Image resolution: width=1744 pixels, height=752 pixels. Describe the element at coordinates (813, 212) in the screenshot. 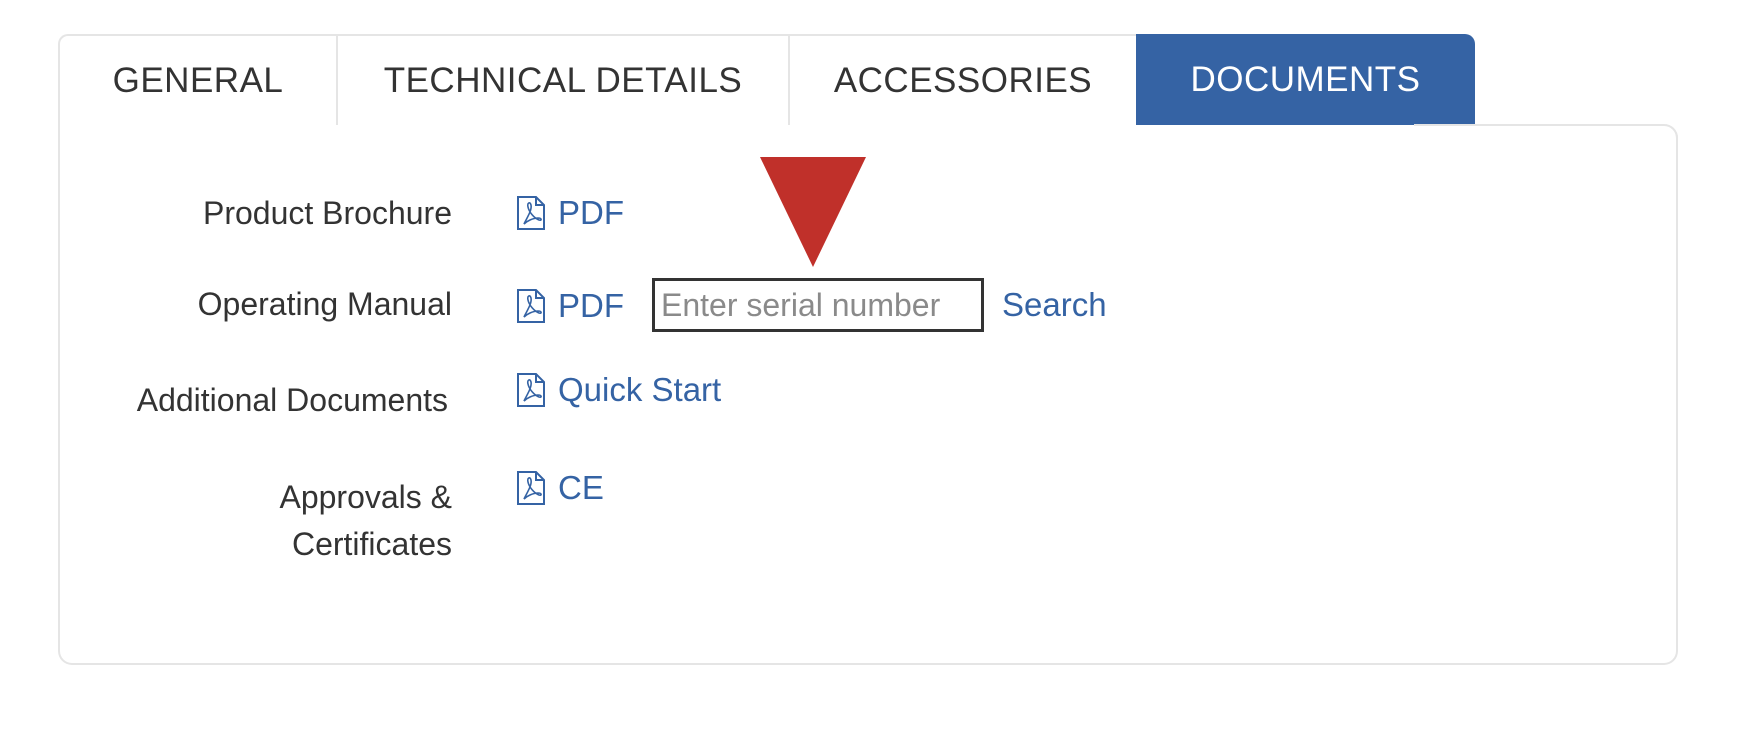

I see `red-down-arrow-icon` at that location.